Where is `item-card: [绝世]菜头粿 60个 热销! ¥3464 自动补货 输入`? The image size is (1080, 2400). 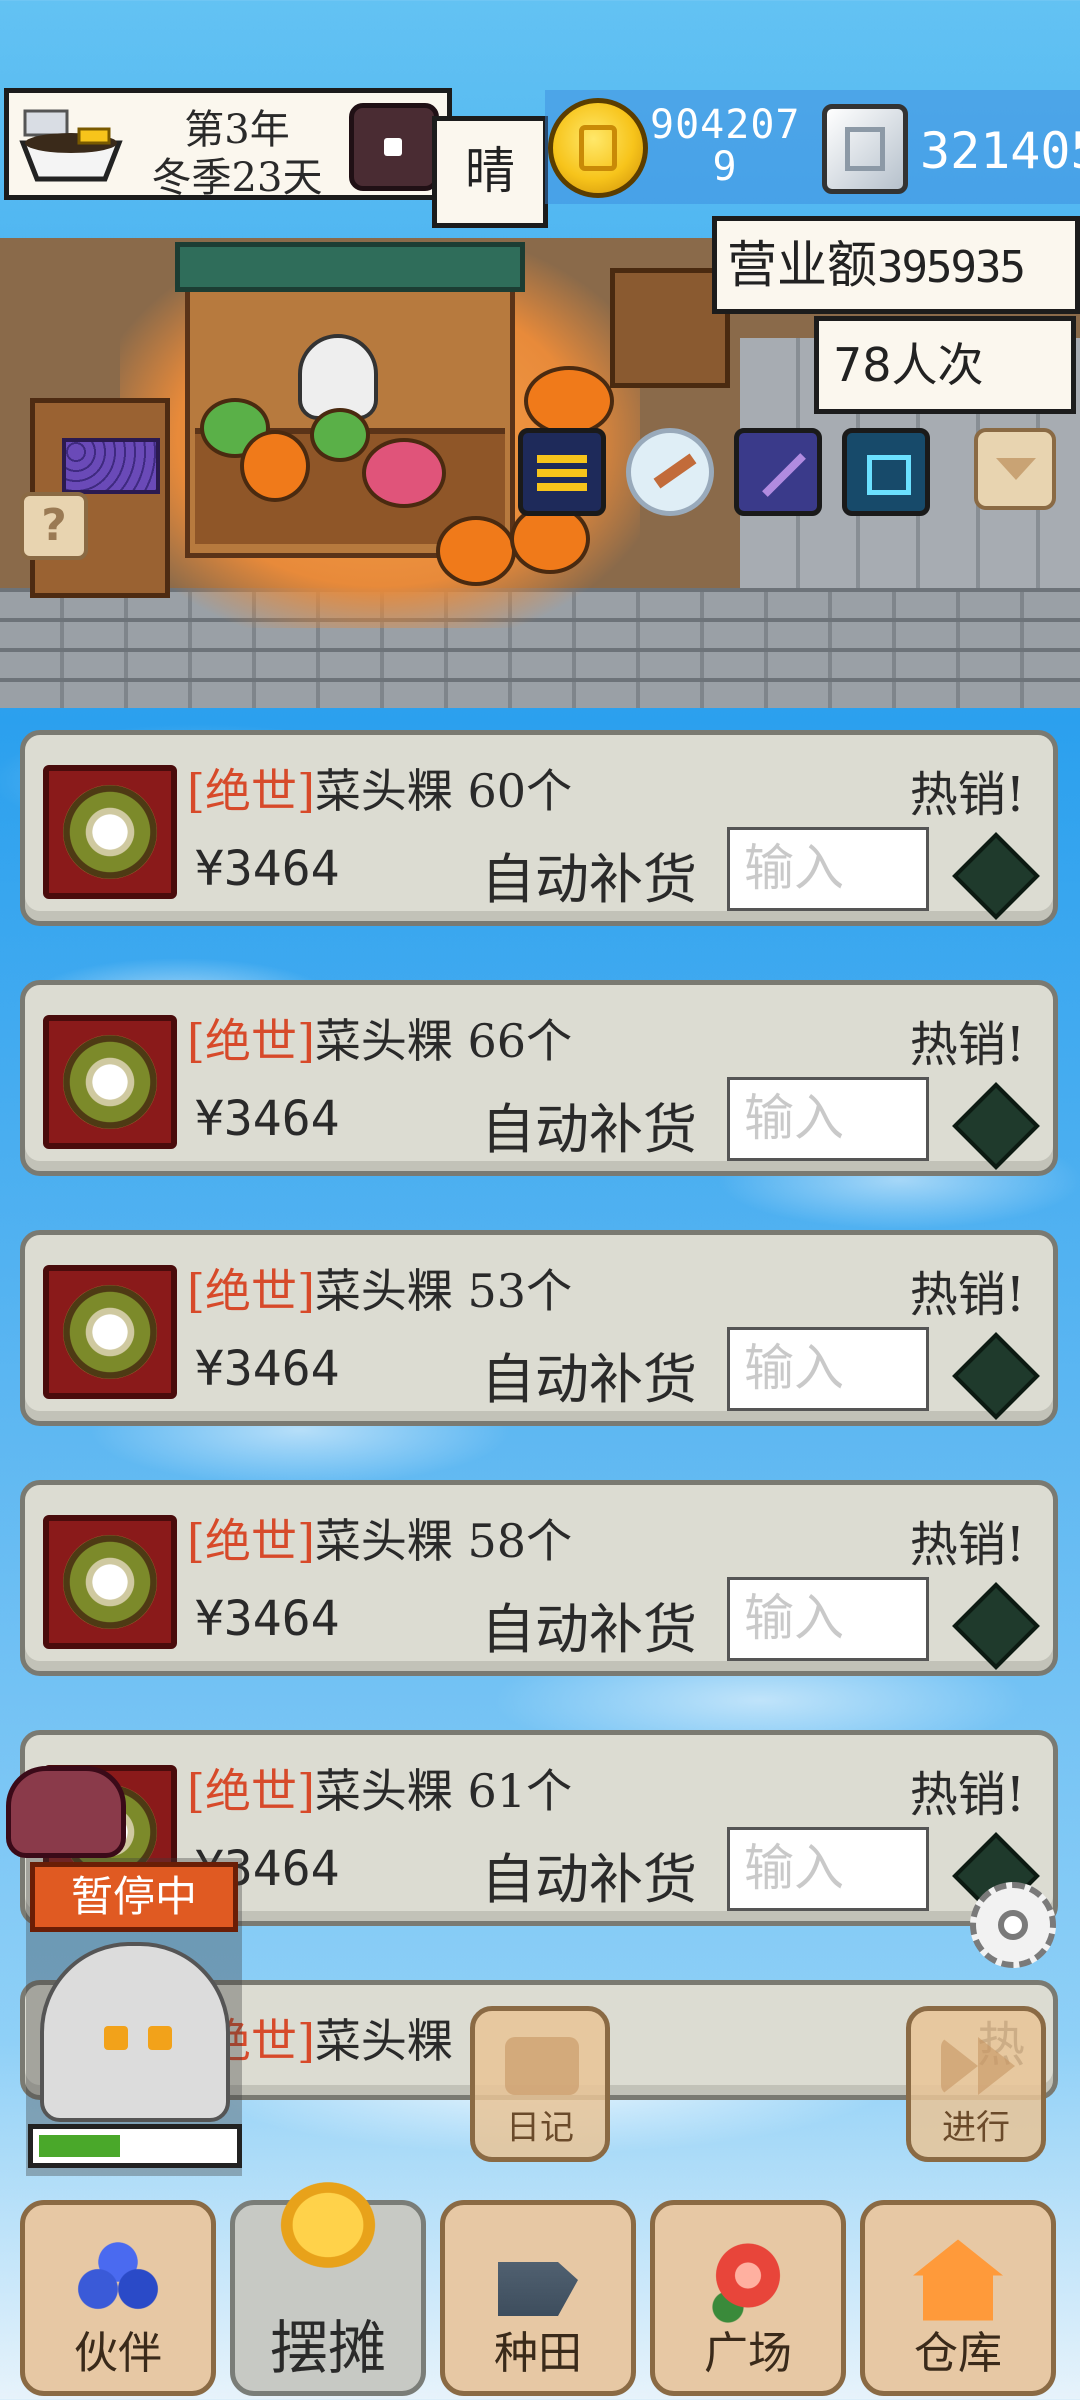 item-card: [绝世]菜头粿 60个 热销! ¥3464 自动补货 输入 is located at coordinates (539, 828).